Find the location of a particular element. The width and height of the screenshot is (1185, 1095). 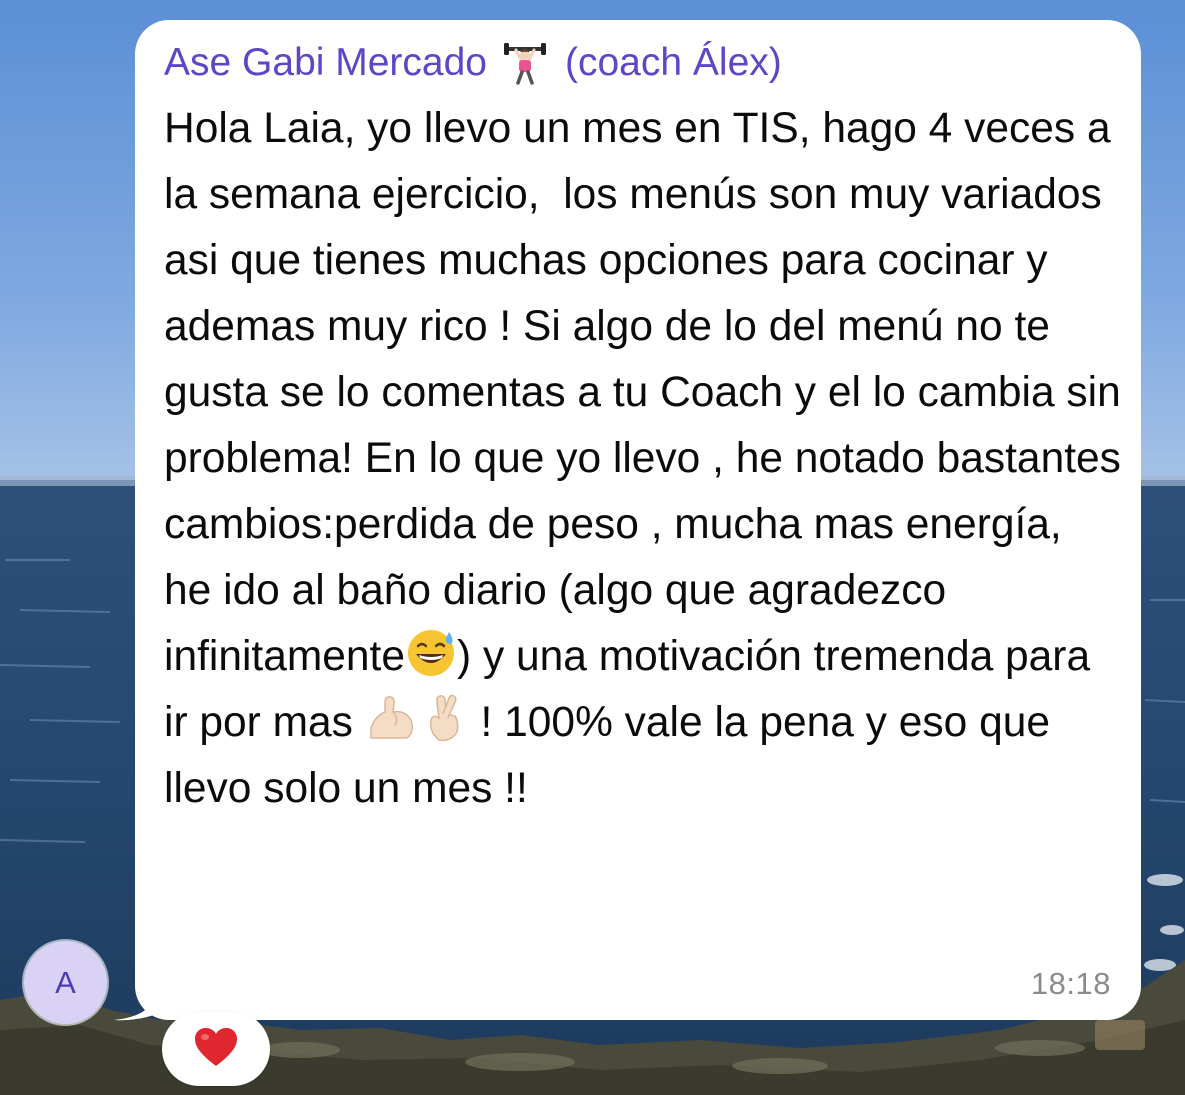

red-heart-icon is located at coordinates (216, 1049).